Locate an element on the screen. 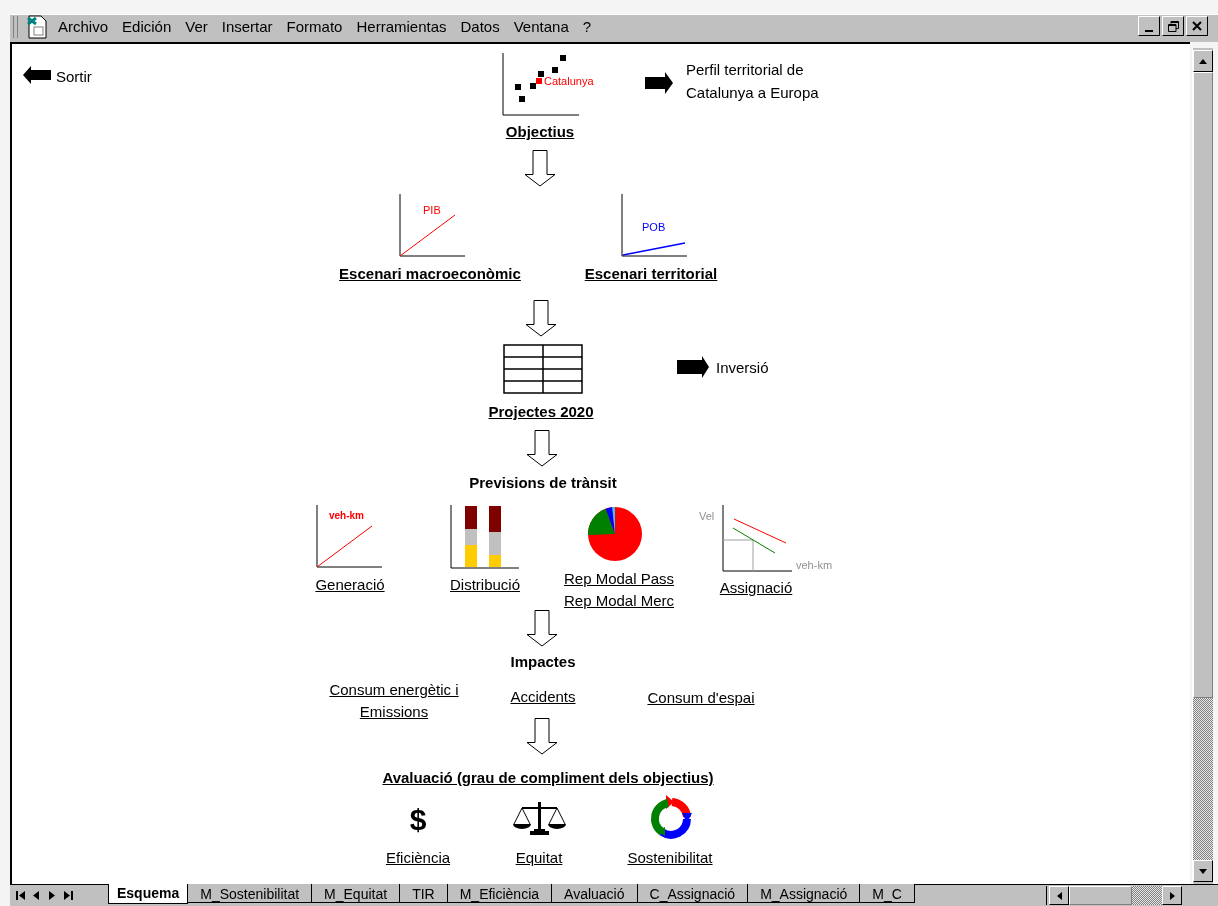 This screenshot has width=1218, height=906. up-triangle-icon is located at coordinates (1203, 61).